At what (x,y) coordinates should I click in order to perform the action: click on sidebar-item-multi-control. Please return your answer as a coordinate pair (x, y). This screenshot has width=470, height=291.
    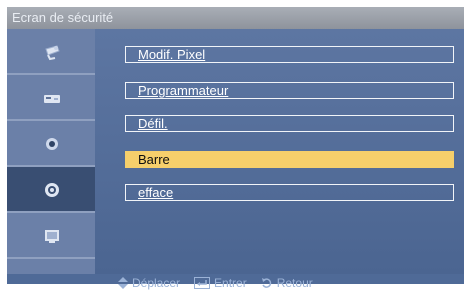
    Looking at the image, I should click on (51, 236).